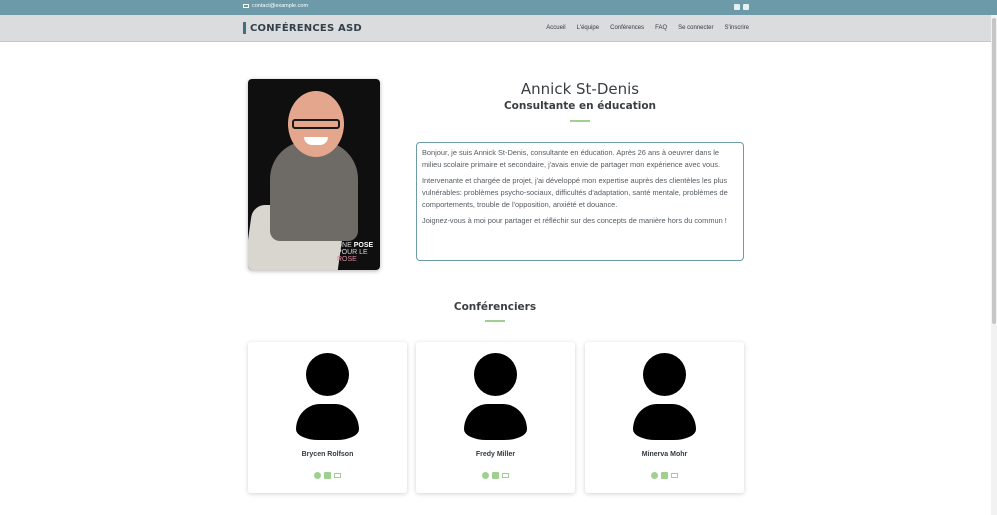  What do you see at coordinates (664, 454) in the screenshot?
I see `speaker-name: Minerva Mohr` at bounding box center [664, 454].